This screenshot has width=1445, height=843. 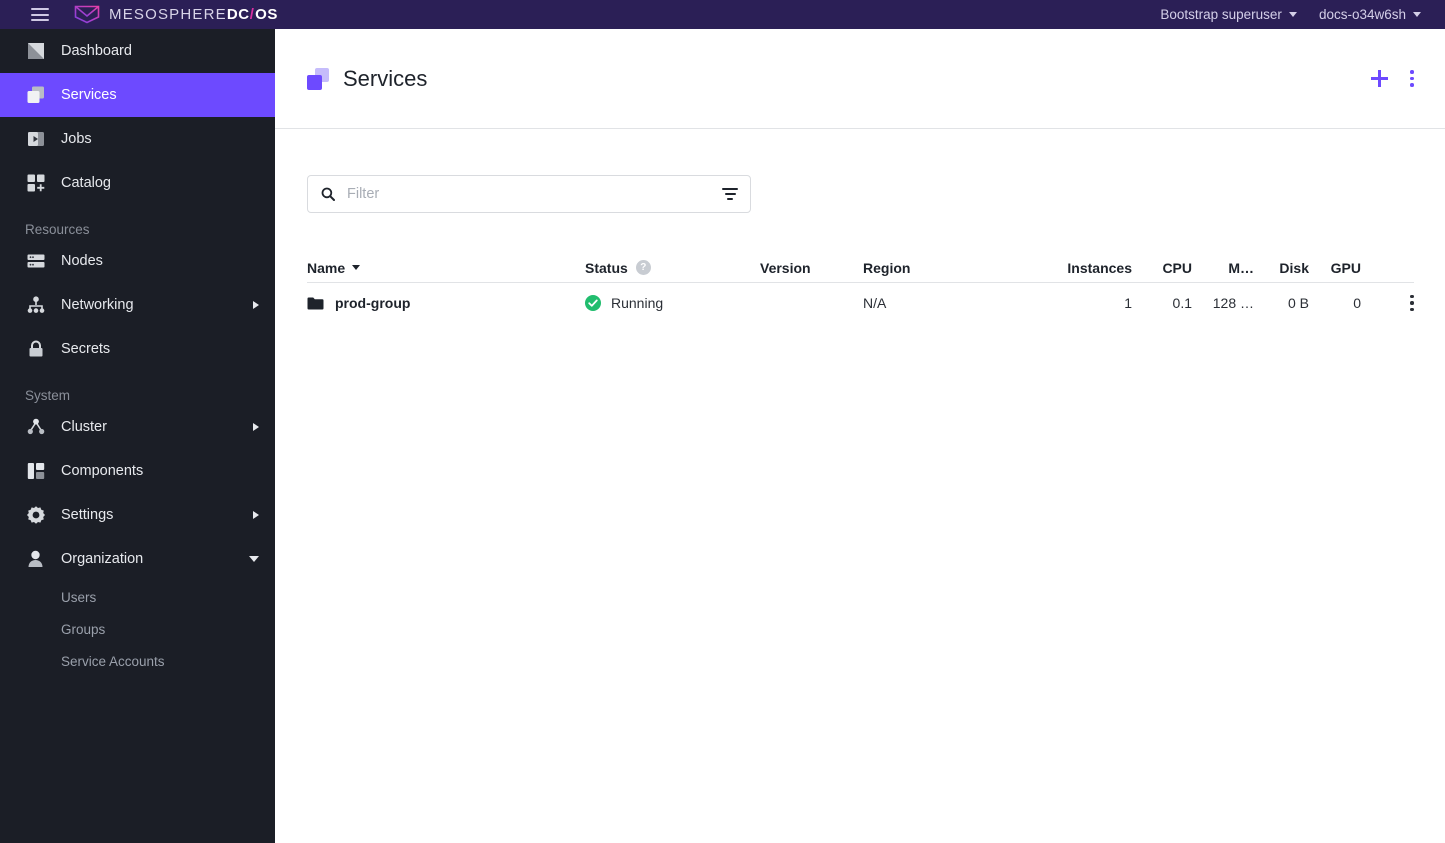 I want to click on page-more-menu-button, so click(x=1412, y=78).